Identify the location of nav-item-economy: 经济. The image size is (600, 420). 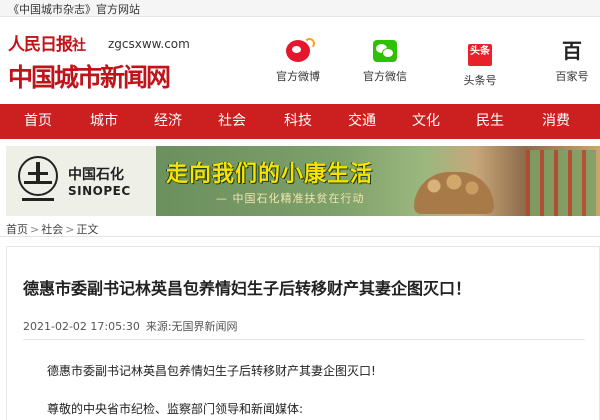
(168, 121).